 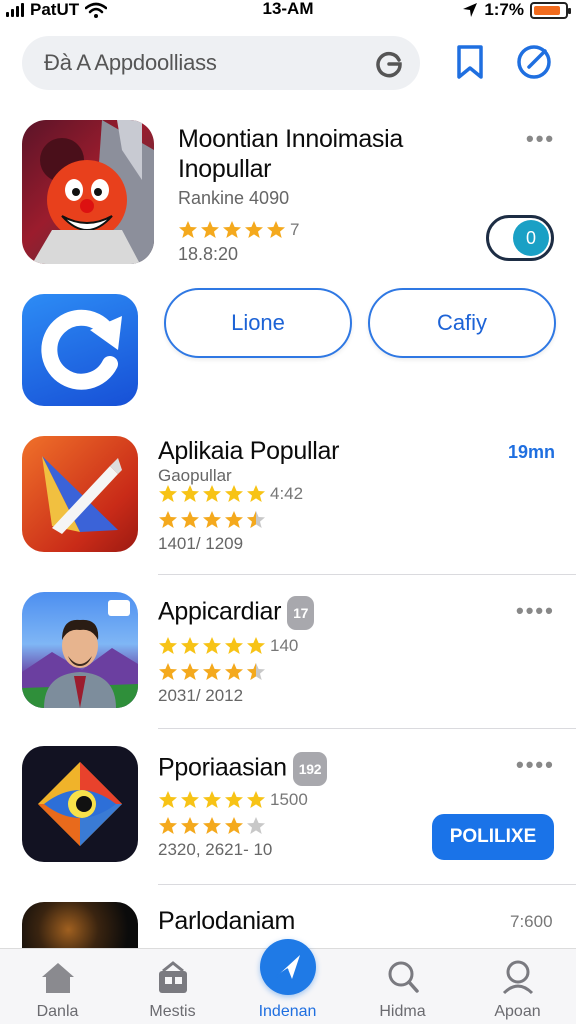 I want to click on app-time: 7:600, so click(x=531, y=921).